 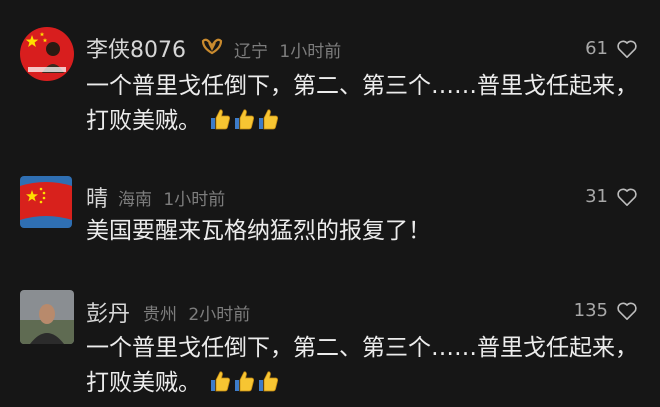 I want to click on like-control: 31, so click(x=611, y=196).